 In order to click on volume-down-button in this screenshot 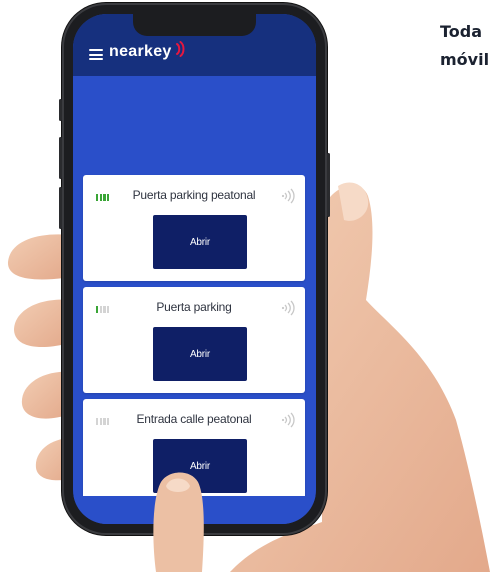, I will do `click(60, 208)`.